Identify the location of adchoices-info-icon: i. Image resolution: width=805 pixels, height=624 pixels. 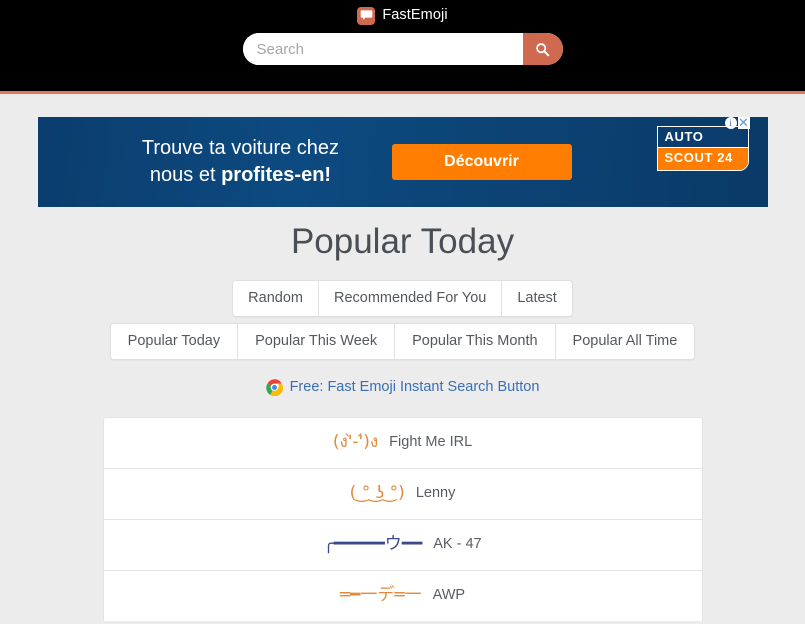
(730, 123).